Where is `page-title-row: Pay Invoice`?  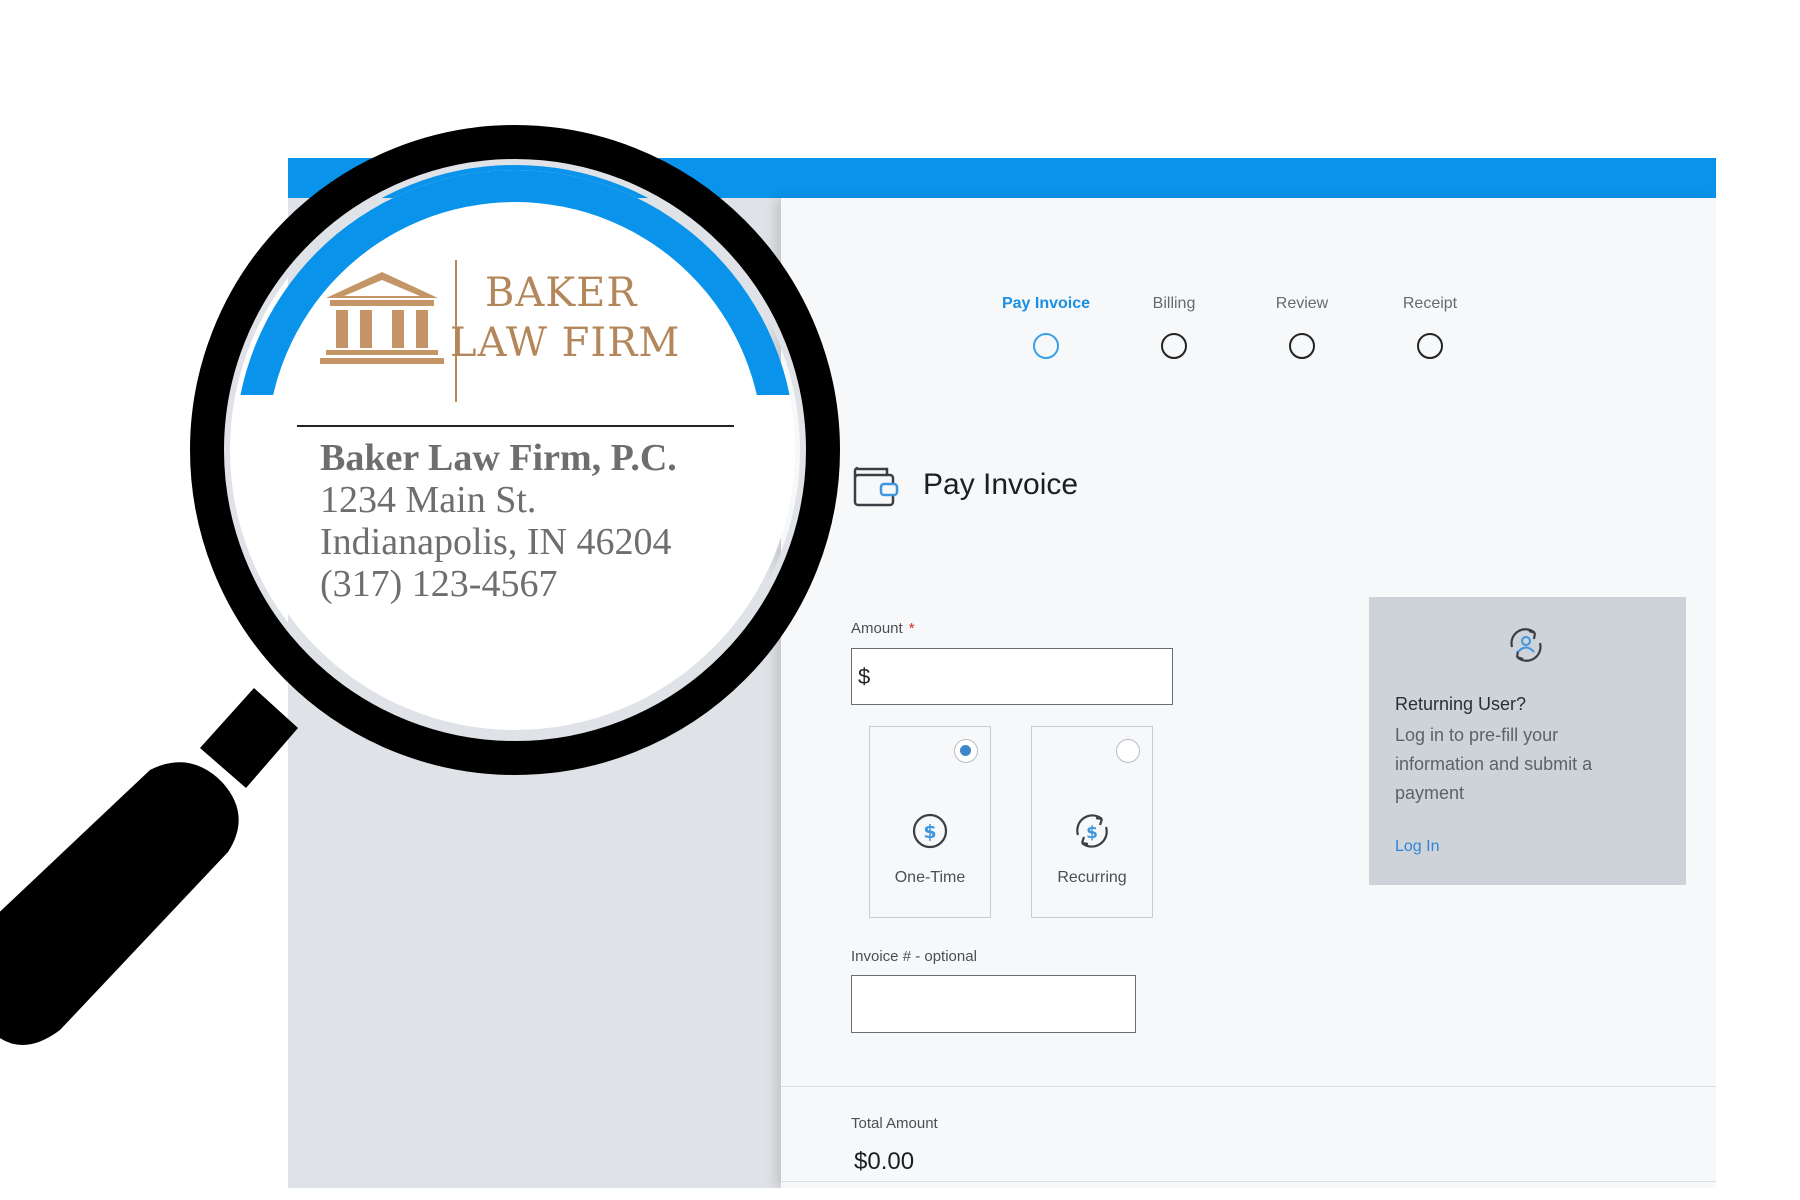
page-title-row: Pay Invoice is located at coordinates (964, 485).